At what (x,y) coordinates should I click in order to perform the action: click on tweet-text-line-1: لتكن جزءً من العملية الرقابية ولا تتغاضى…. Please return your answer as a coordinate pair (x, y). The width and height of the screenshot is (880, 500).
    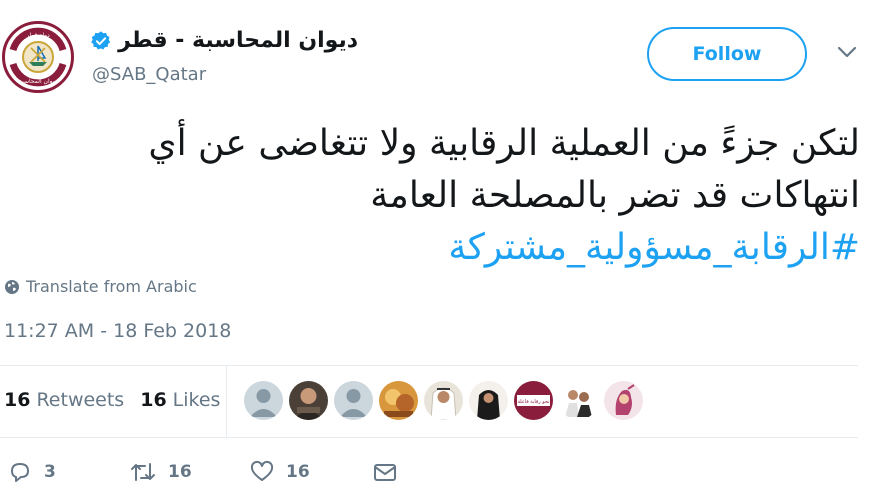
    Looking at the image, I should click on (504, 143).